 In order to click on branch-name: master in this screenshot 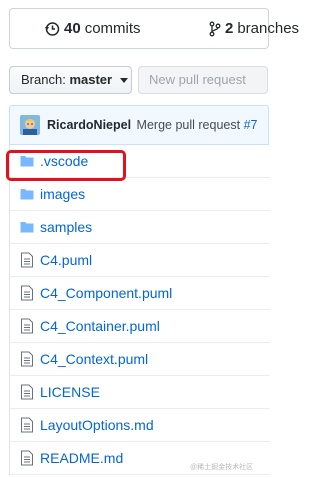, I will do `click(91, 79)`.